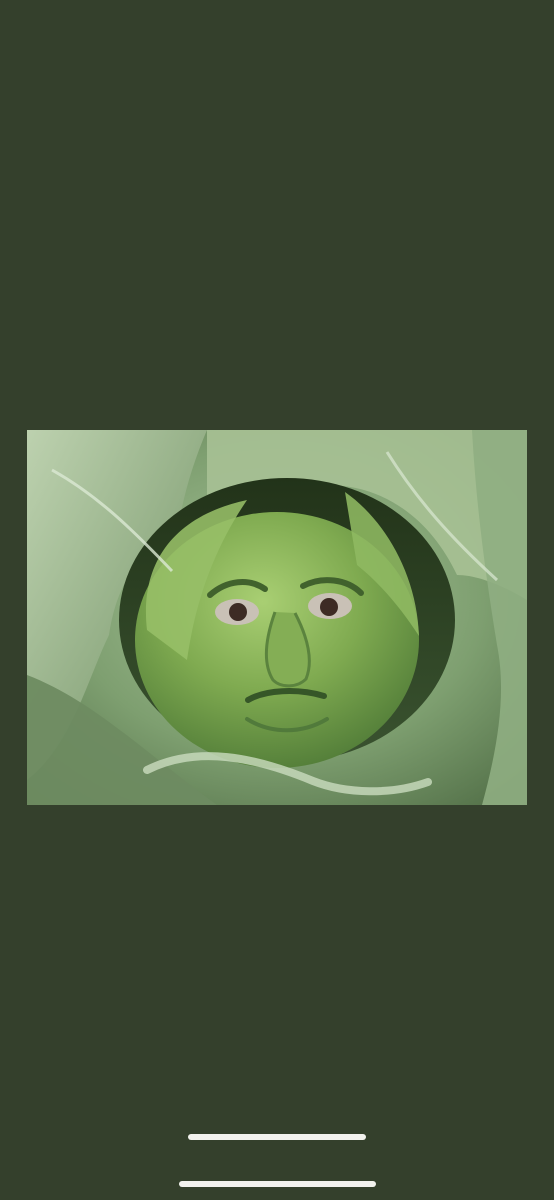  I want to click on bottom-system-bar, so click(277, 1184).